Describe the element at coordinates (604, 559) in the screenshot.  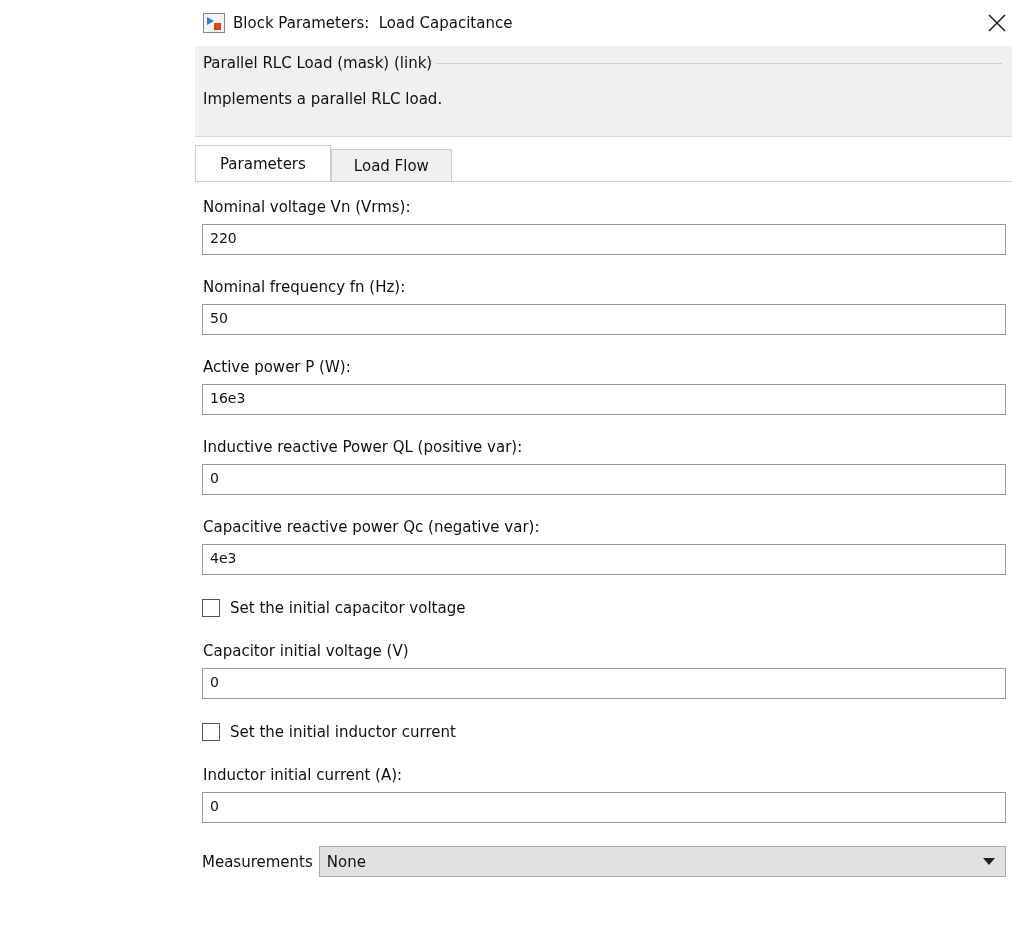
I see `input-field: 4e3` at that location.